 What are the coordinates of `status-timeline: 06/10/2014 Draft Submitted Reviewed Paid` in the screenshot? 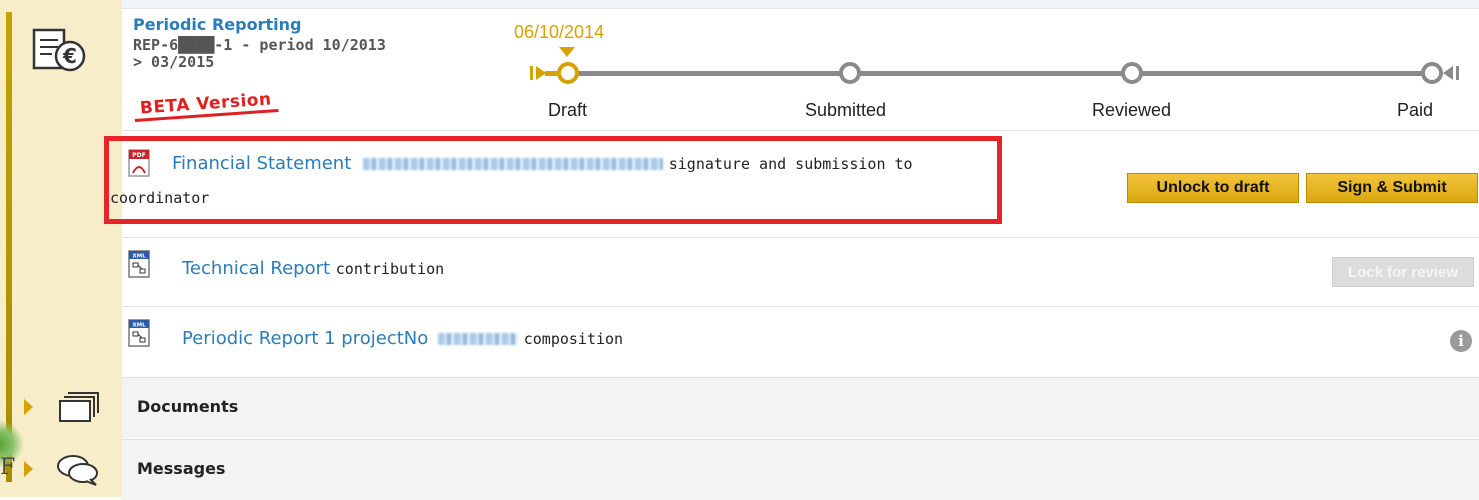 It's located at (992, 75).